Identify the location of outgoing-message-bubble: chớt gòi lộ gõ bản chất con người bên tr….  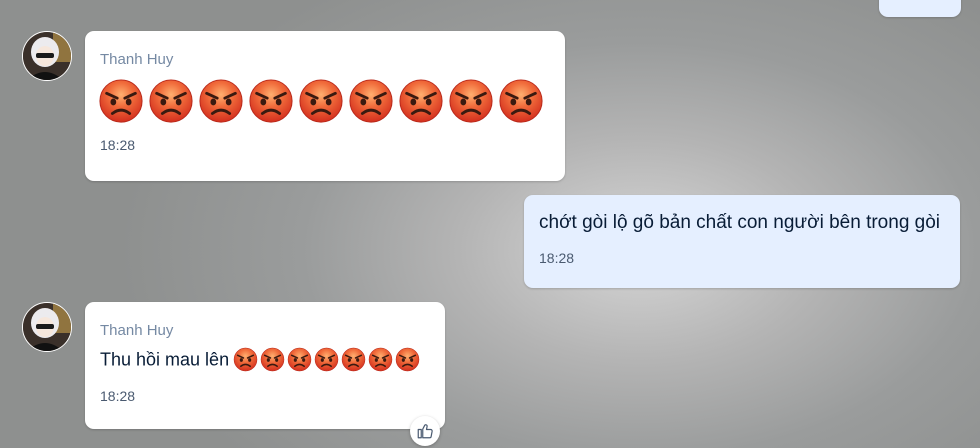
(742, 241).